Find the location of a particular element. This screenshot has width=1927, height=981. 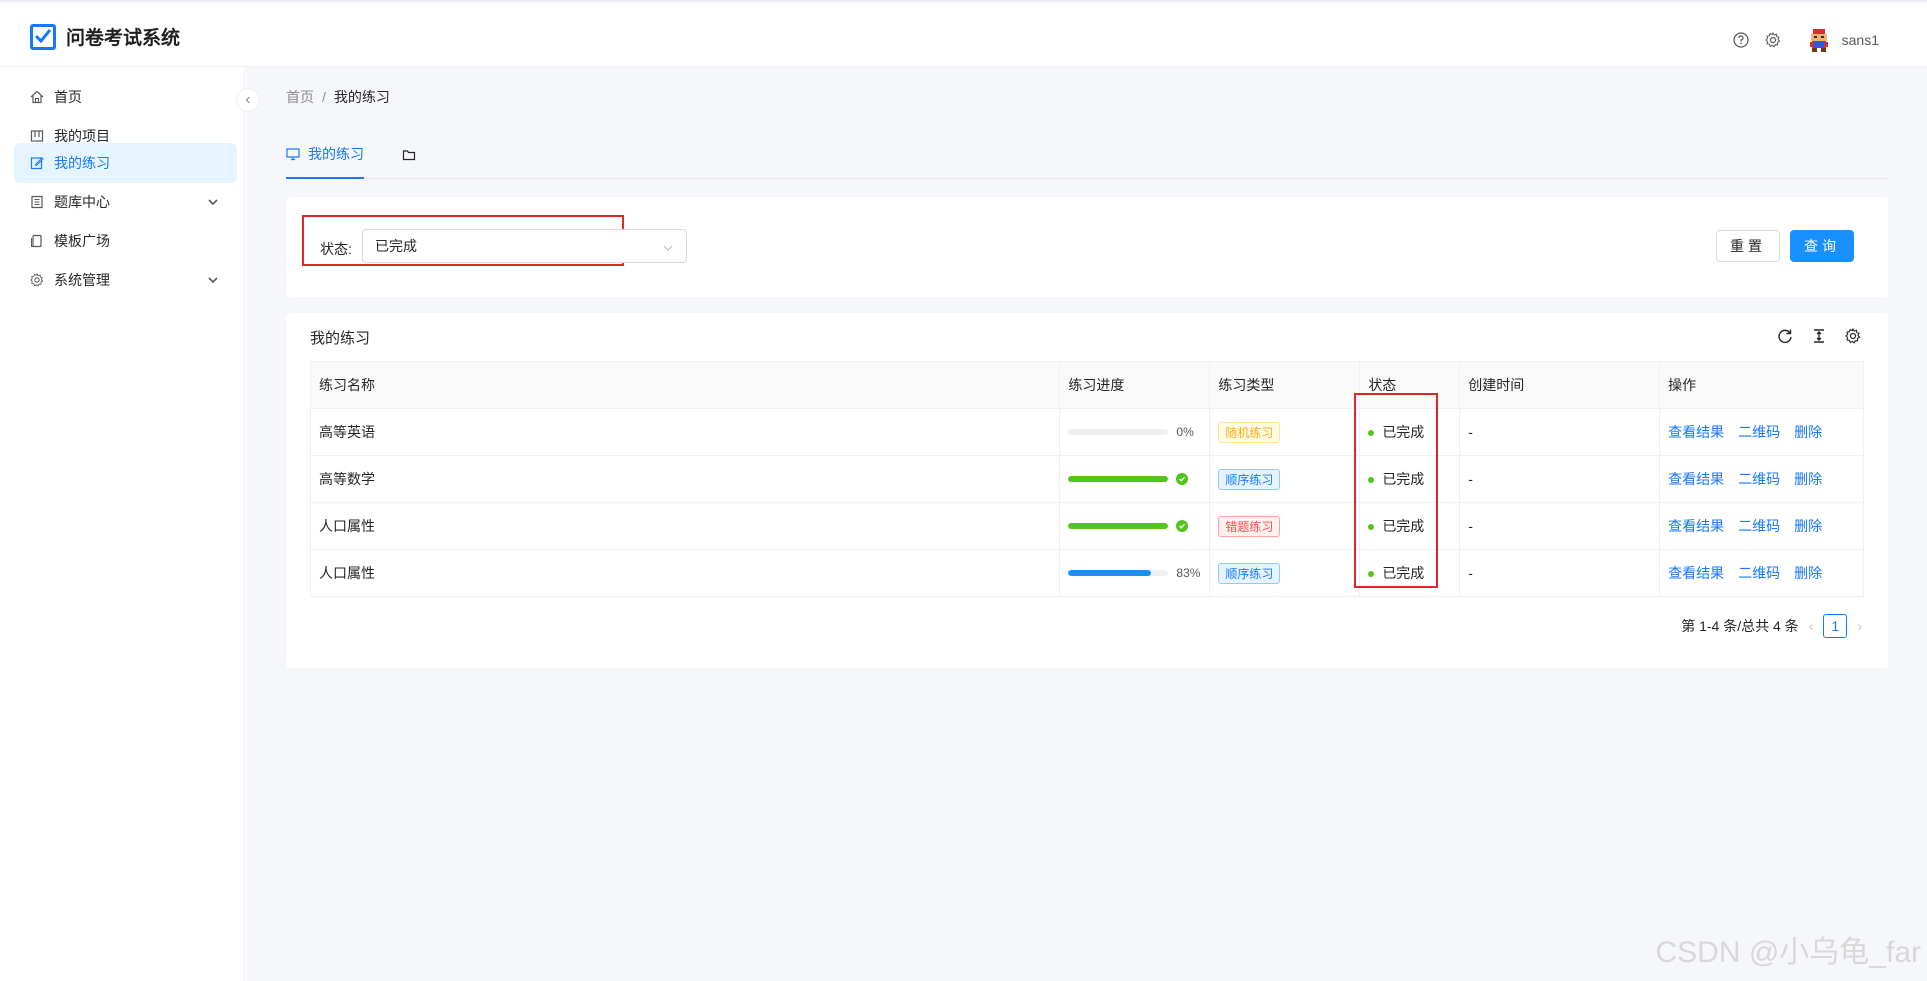

desktop-icon is located at coordinates (293, 154).